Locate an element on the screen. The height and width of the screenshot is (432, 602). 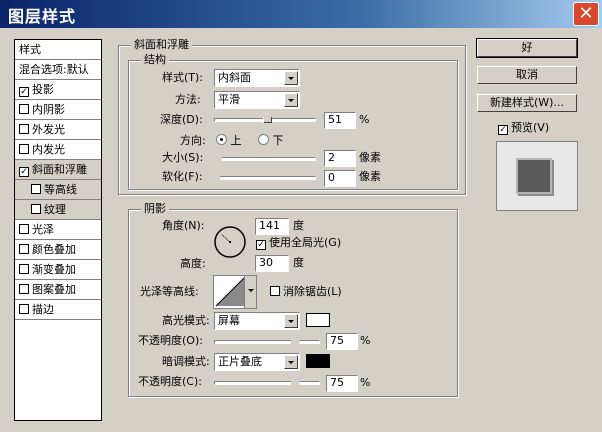
highlight-color-swatch is located at coordinates (318, 320).